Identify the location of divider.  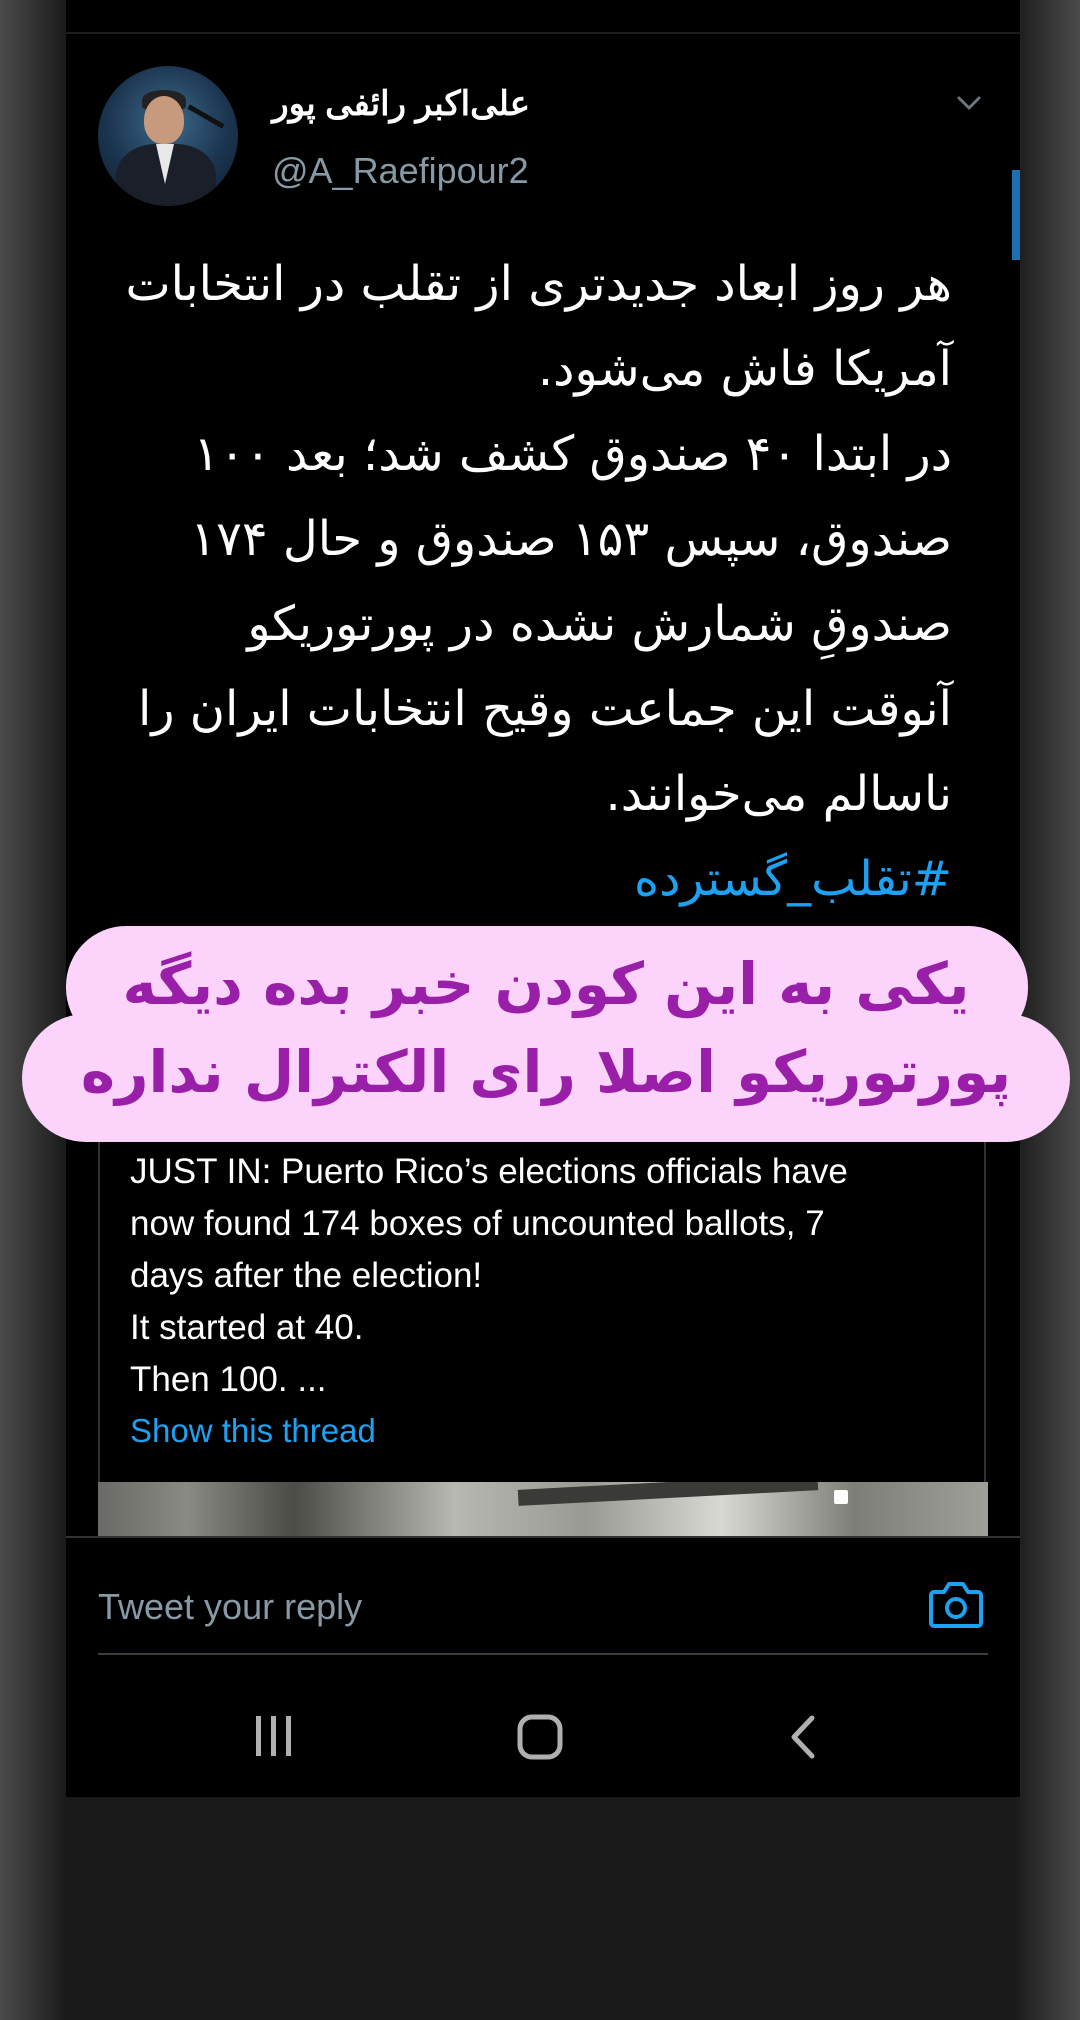
(543, 33).